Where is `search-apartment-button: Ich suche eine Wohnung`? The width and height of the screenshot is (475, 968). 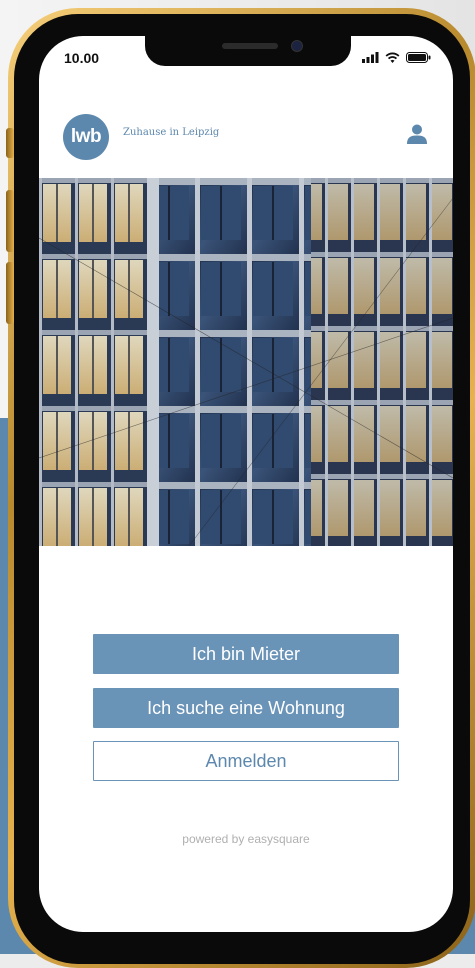
search-apartment-button: Ich suche eine Wohnung is located at coordinates (246, 708).